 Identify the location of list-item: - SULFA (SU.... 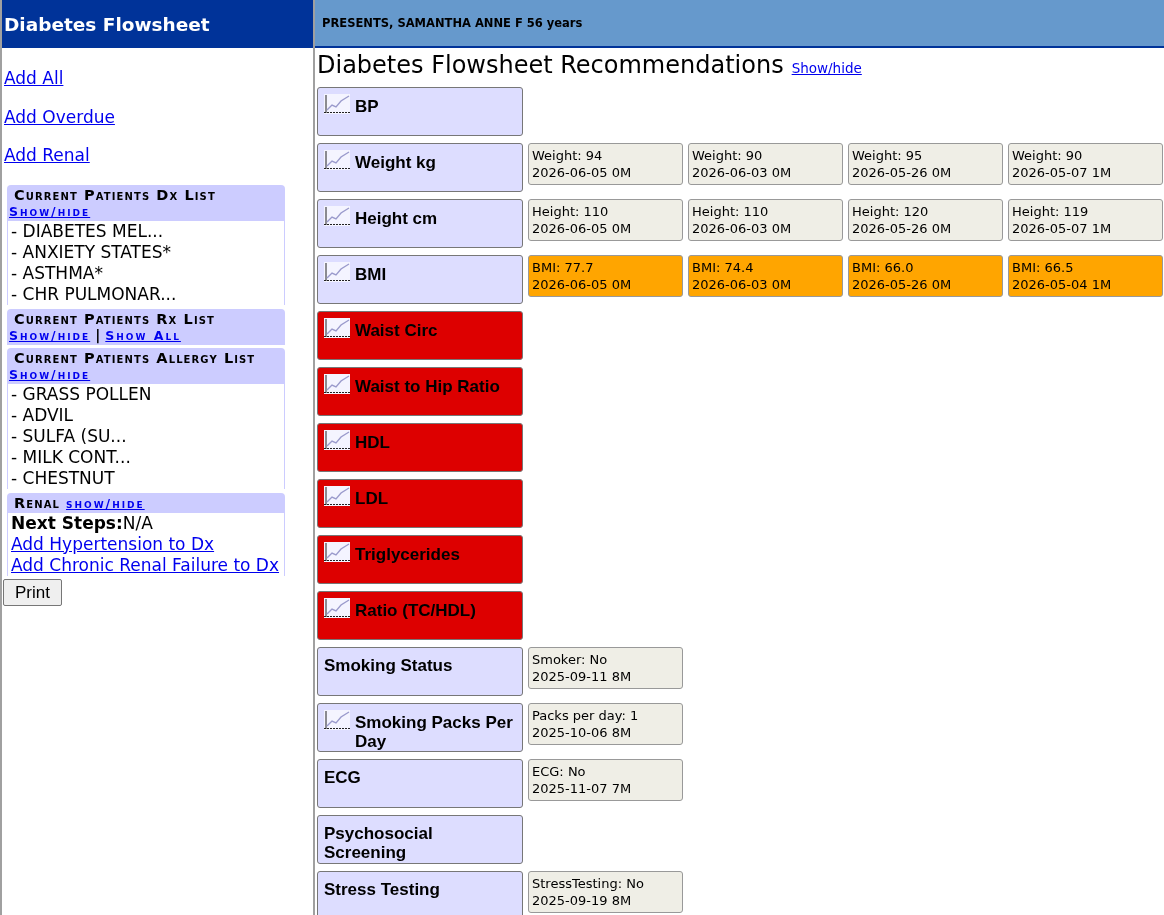
(69, 436).